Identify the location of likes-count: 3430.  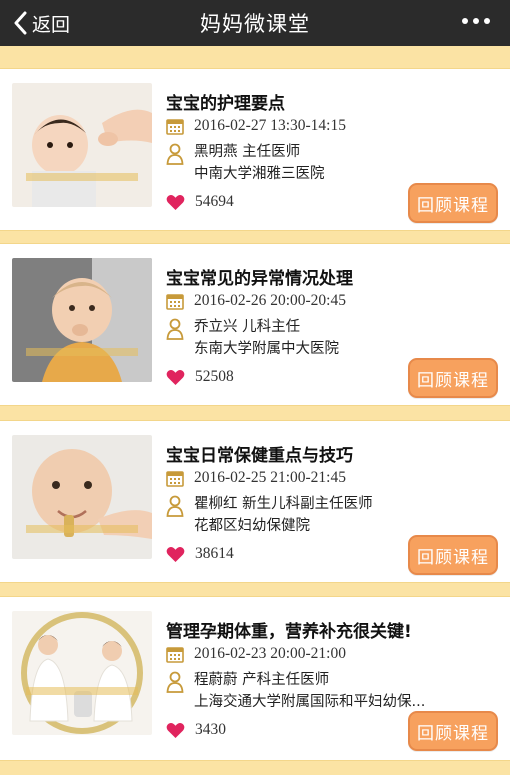
(210, 729).